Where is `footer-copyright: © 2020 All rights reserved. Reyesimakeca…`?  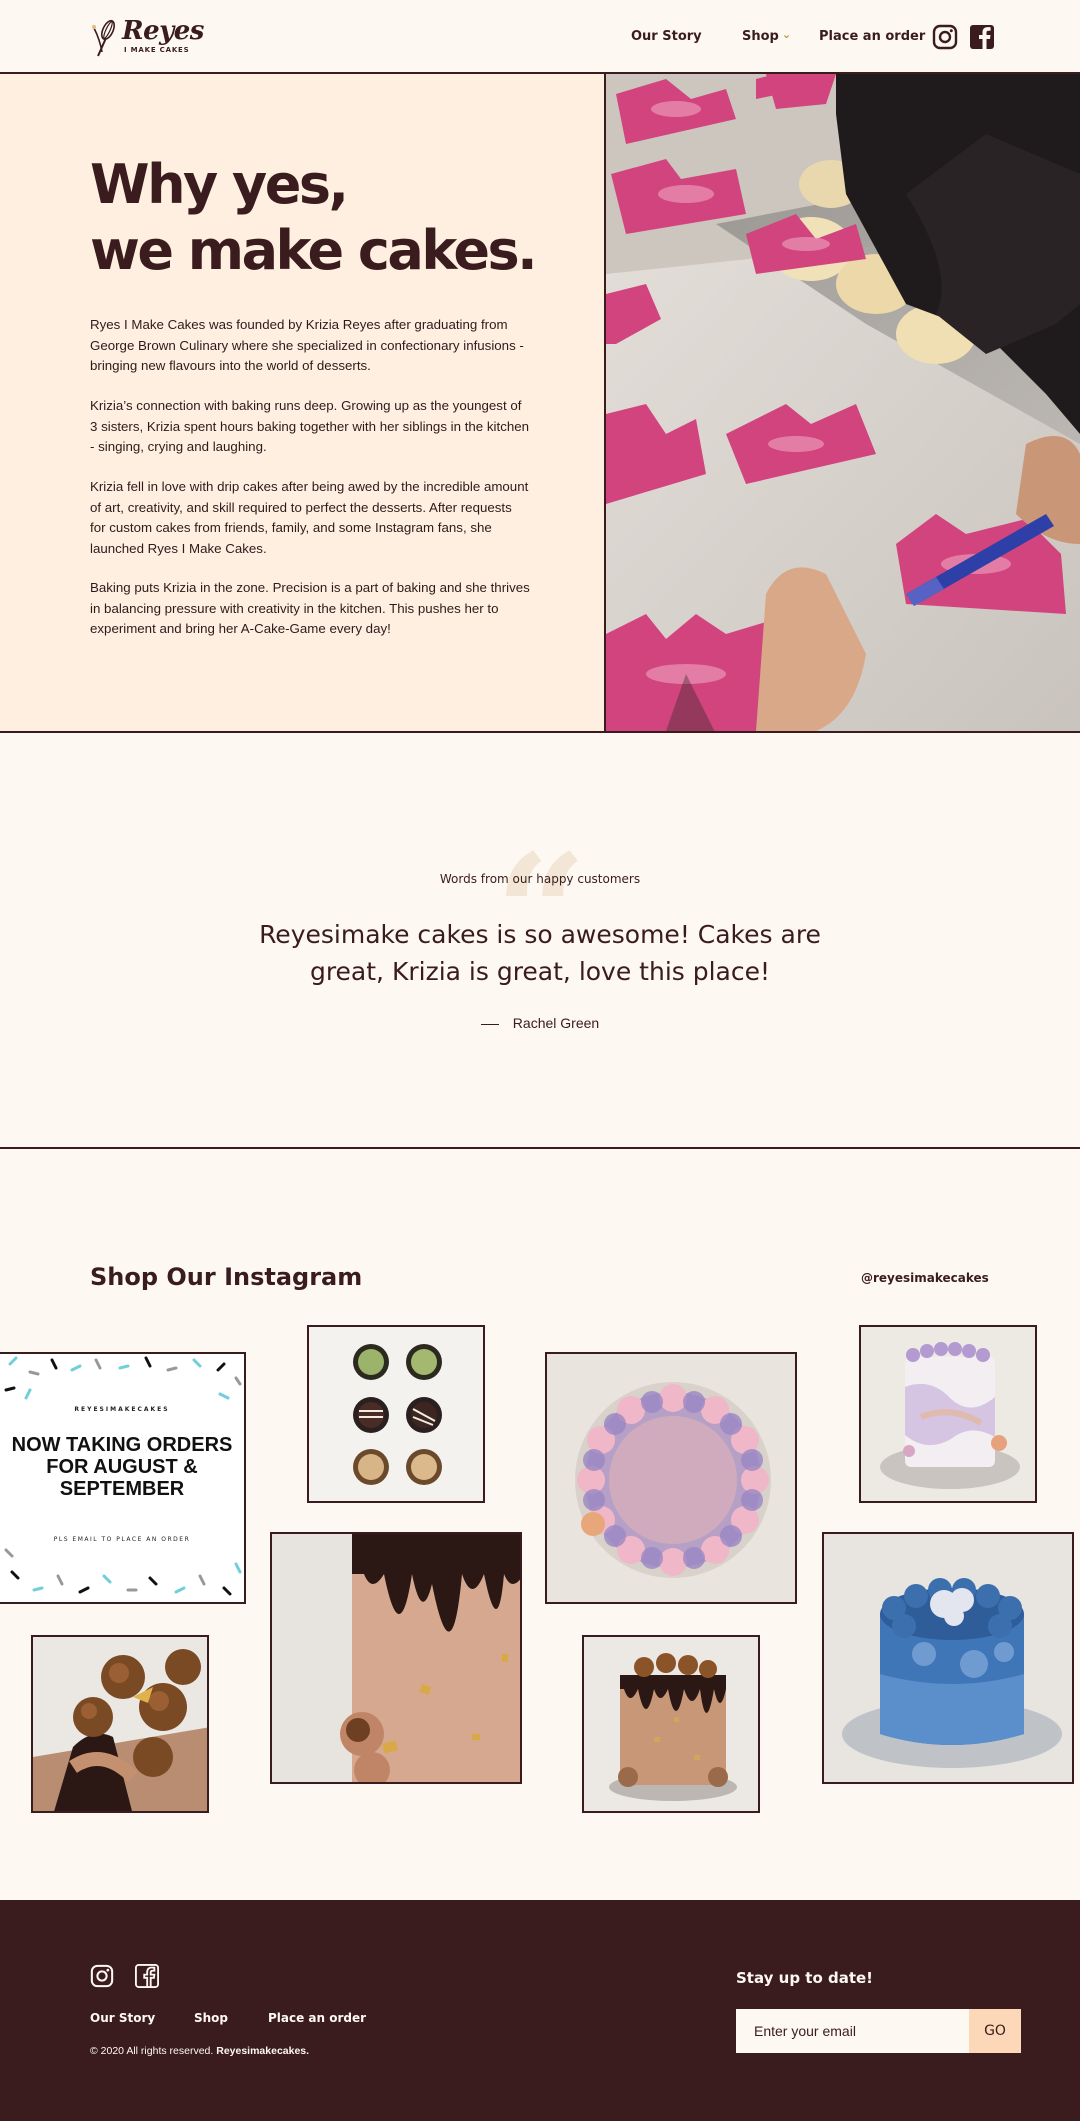 footer-copyright: © 2020 All rights reserved. Reyesimakeca… is located at coordinates (199, 2051).